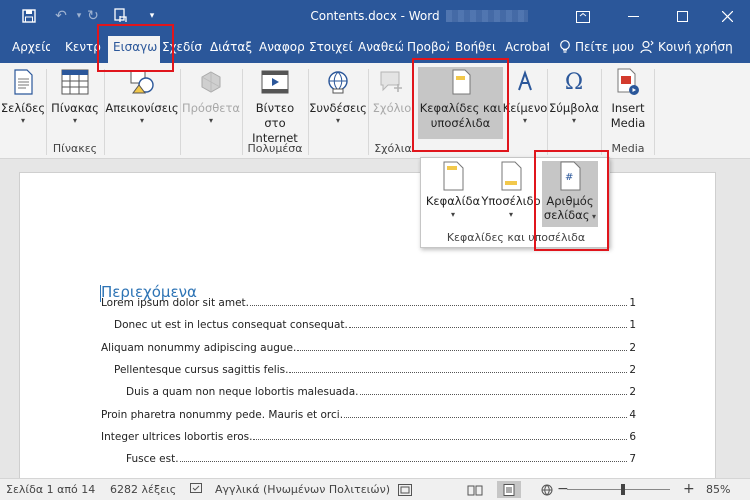  I want to click on comment-label: Σχόλιο, so click(392, 108).